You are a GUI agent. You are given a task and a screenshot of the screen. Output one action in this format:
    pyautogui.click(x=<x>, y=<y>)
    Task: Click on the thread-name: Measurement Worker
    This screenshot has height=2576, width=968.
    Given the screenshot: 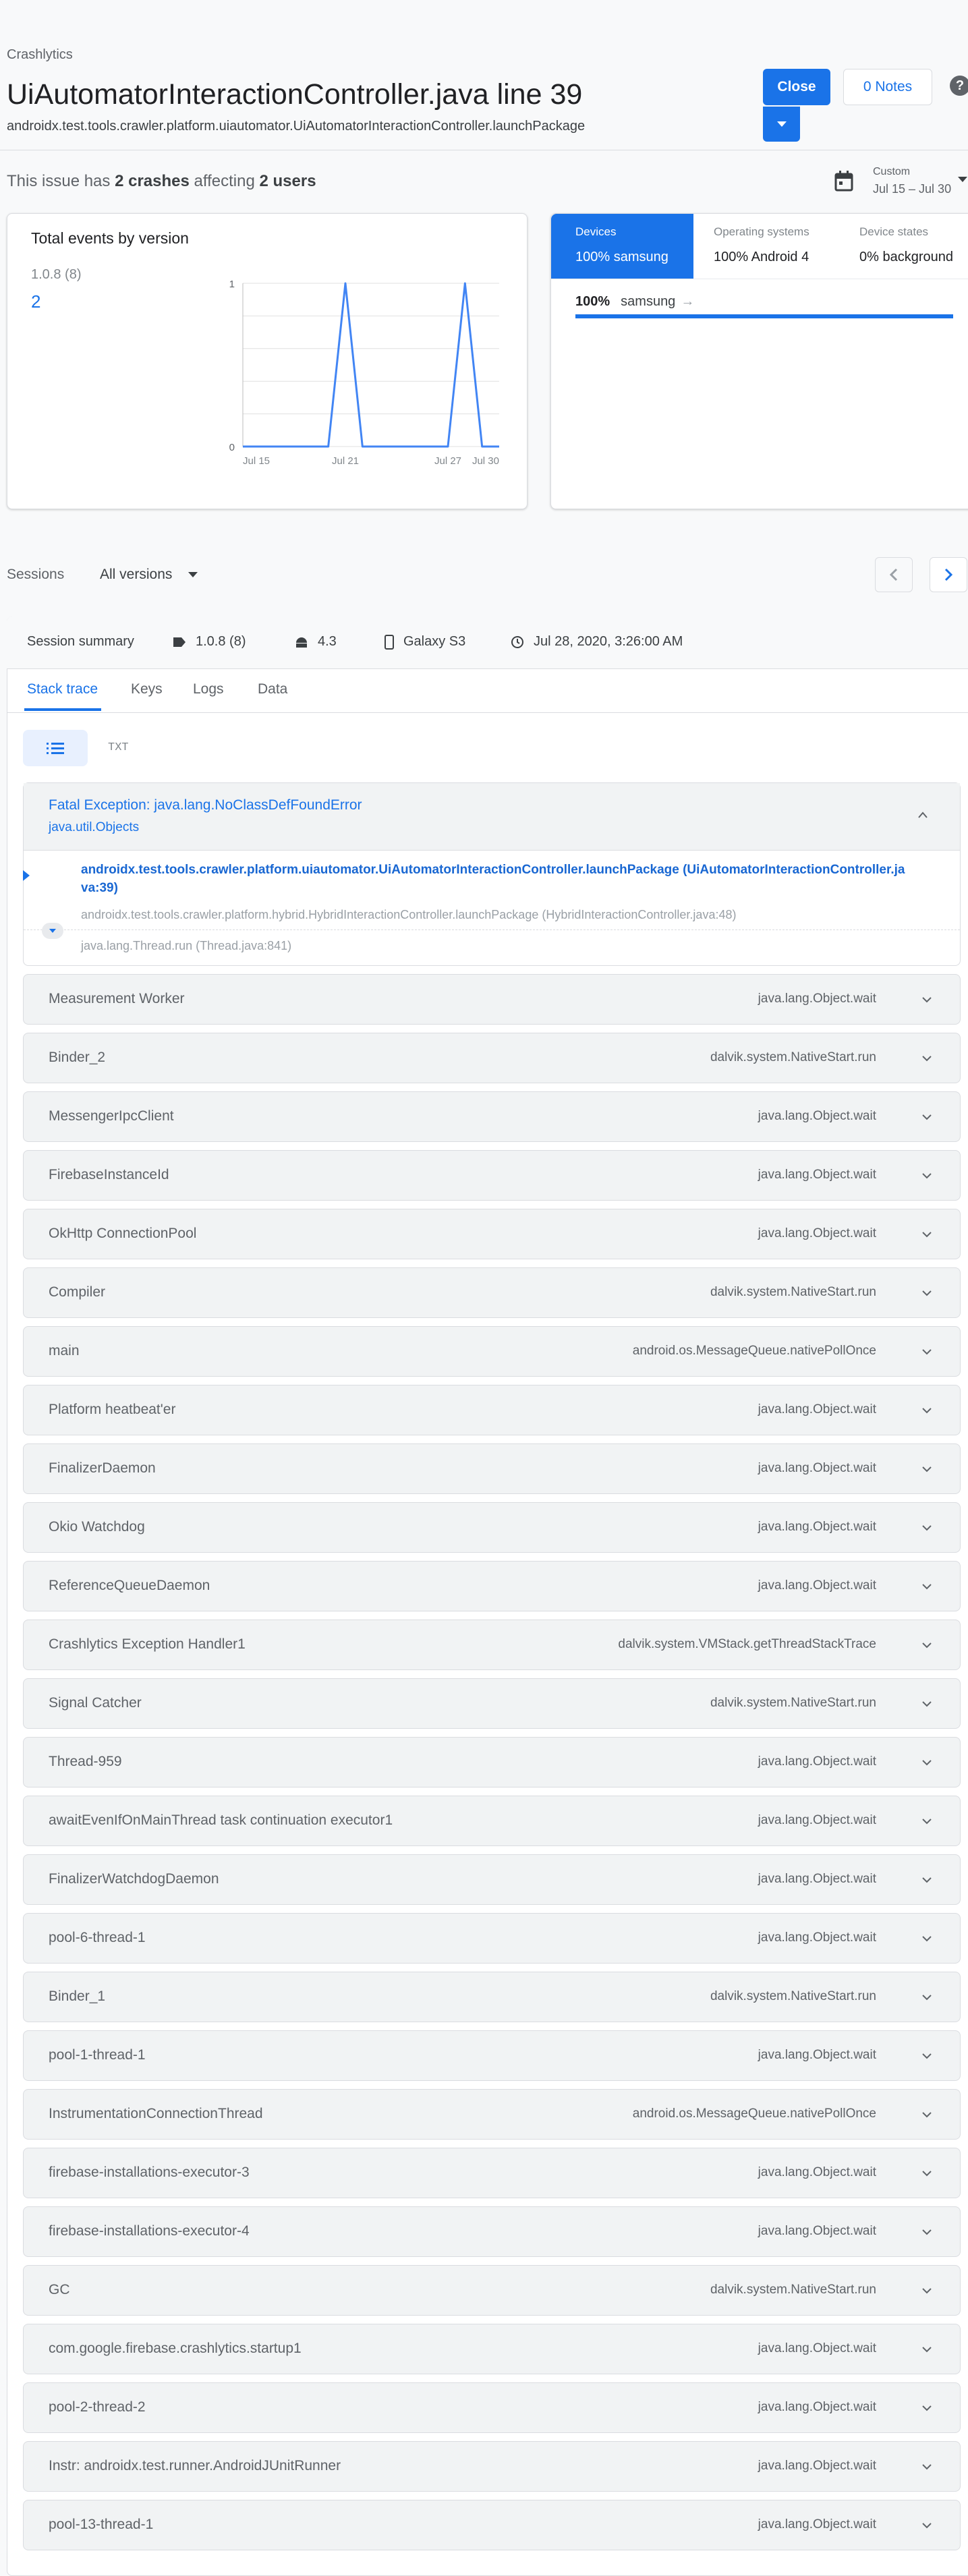 What is the action you would take?
    pyautogui.click(x=117, y=998)
    